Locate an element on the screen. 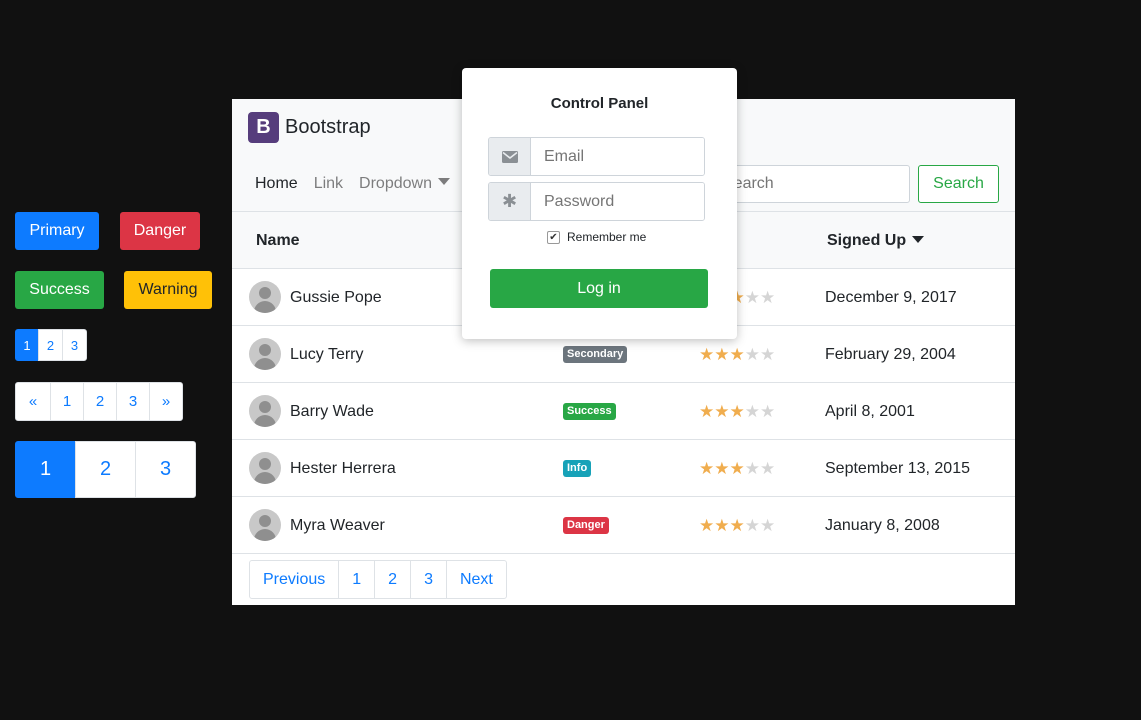 This screenshot has height=720, width=1141. nav-dropdown: Dropdown is located at coordinates (404, 184).